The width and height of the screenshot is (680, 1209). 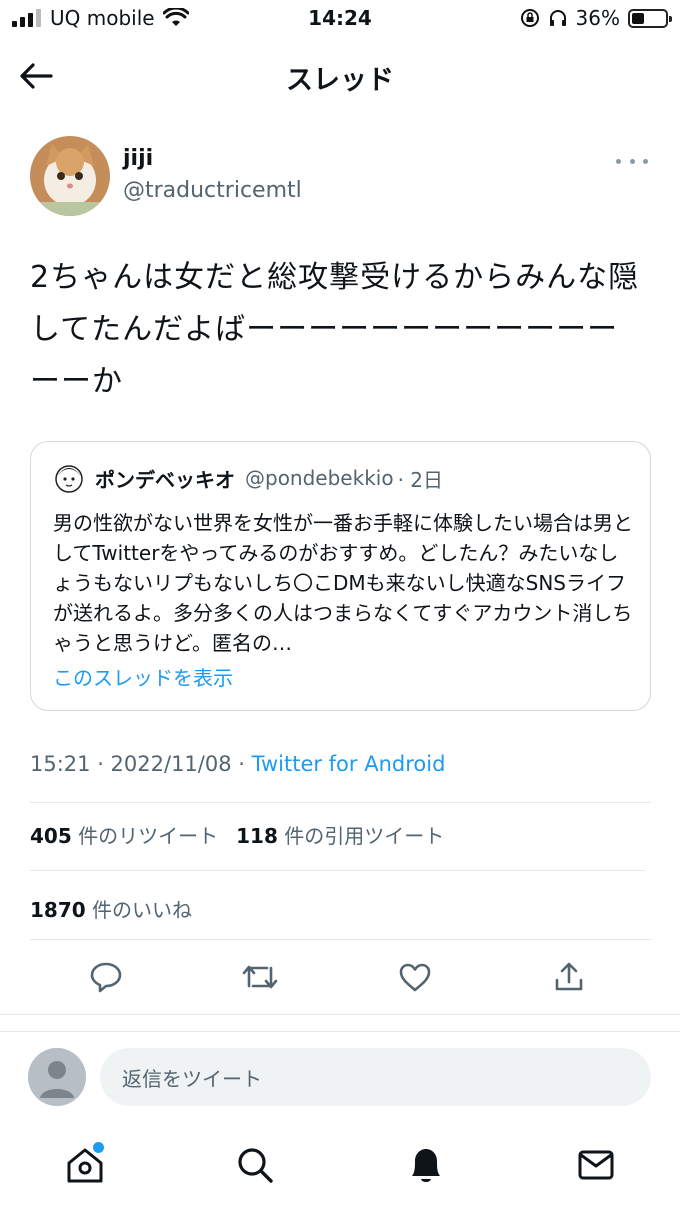 I want to click on like-button, so click(x=415, y=977).